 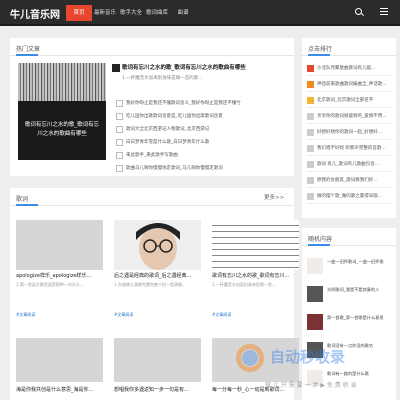 I want to click on list-item-label: 歌曲马儿啊你慢慢地走歌词_马儿啊你慢慢走歌词, so click(x=174, y=168).